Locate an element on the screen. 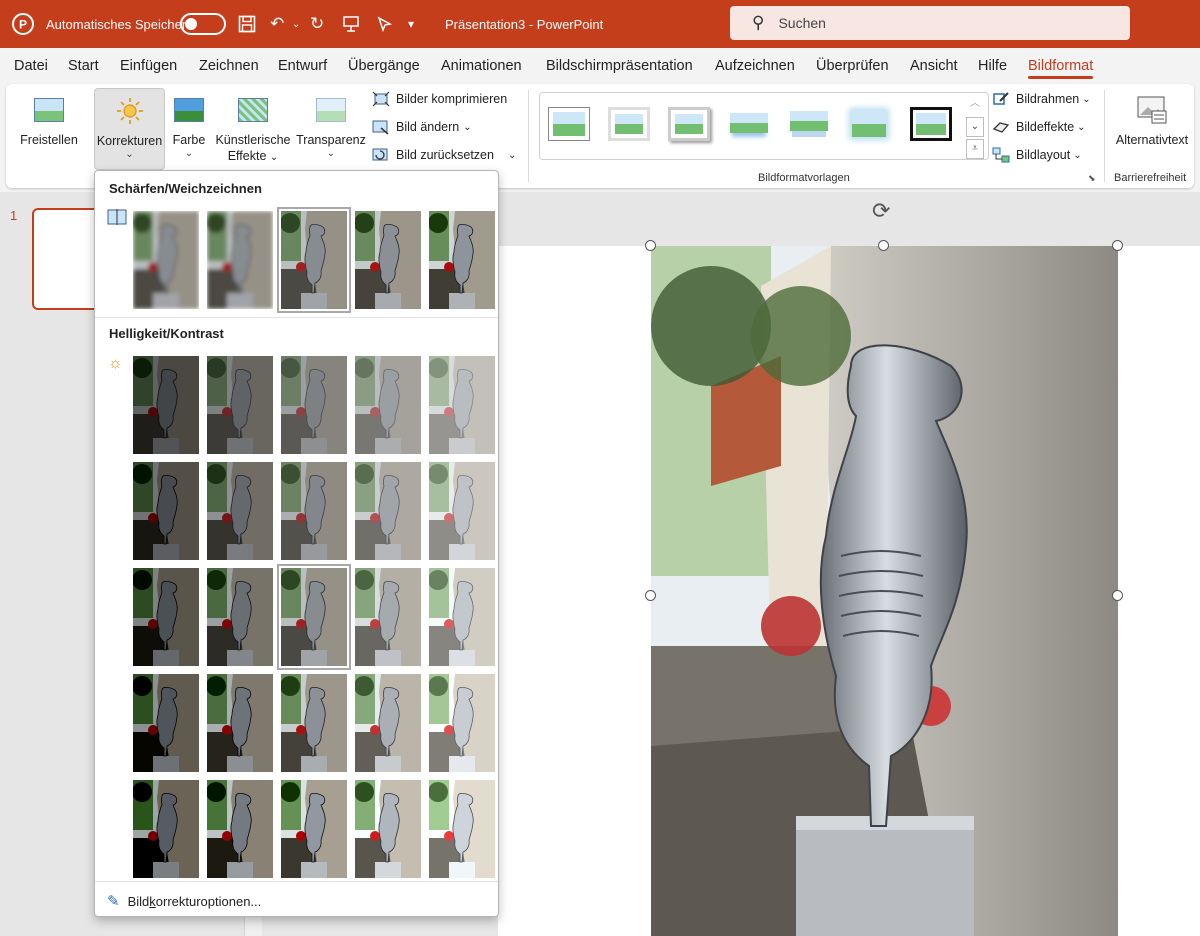 Image resolution: width=1200 pixels, height=936 pixels. autosave-label: Automatisches Speichern is located at coordinates (120, 24).